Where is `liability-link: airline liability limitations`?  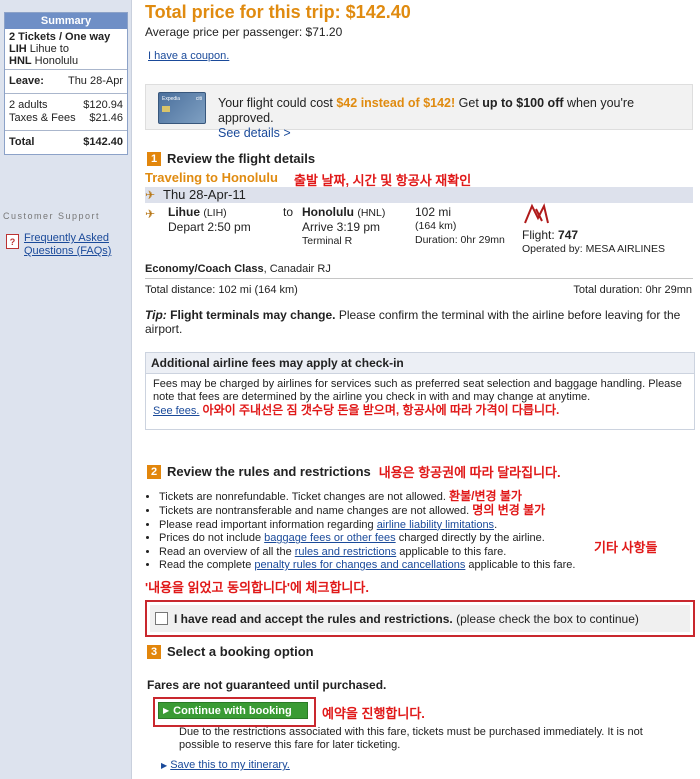 liability-link: airline liability limitations is located at coordinates (435, 525).